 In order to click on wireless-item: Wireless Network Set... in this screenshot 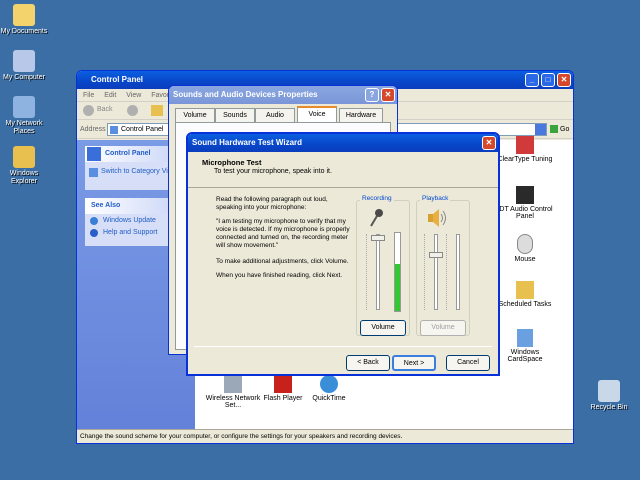, I will do `click(233, 392)`.